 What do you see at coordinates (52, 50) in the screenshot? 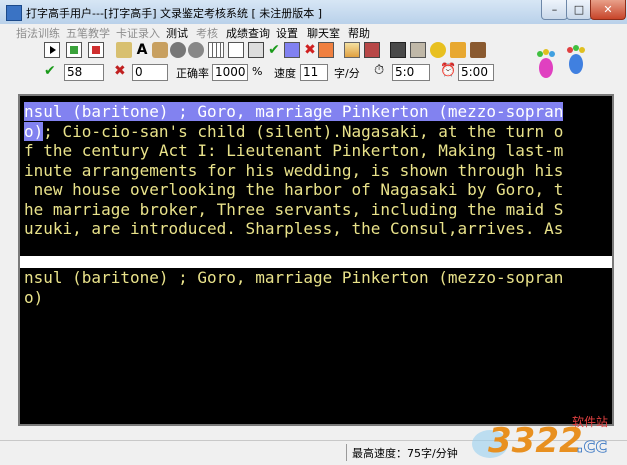
I see `play-icon` at bounding box center [52, 50].